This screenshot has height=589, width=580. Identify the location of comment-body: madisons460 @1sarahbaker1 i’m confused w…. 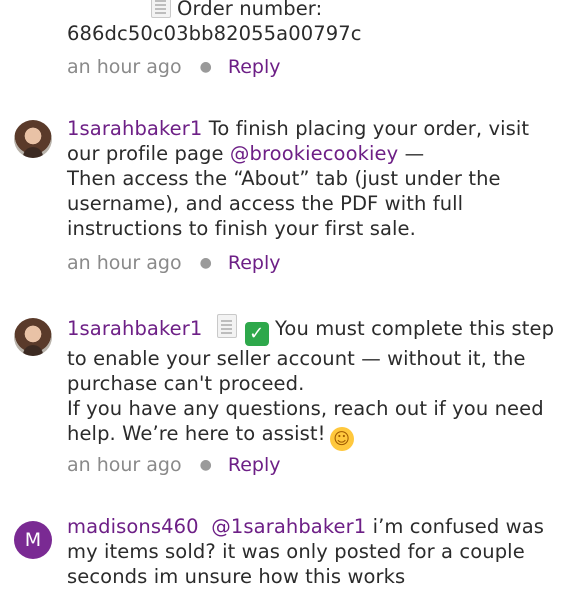
(316, 551).